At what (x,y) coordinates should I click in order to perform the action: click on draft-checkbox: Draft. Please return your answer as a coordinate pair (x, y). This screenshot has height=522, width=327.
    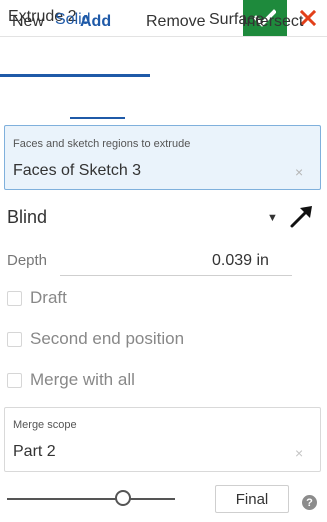
    Looking at the image, I should click on (37, 298).